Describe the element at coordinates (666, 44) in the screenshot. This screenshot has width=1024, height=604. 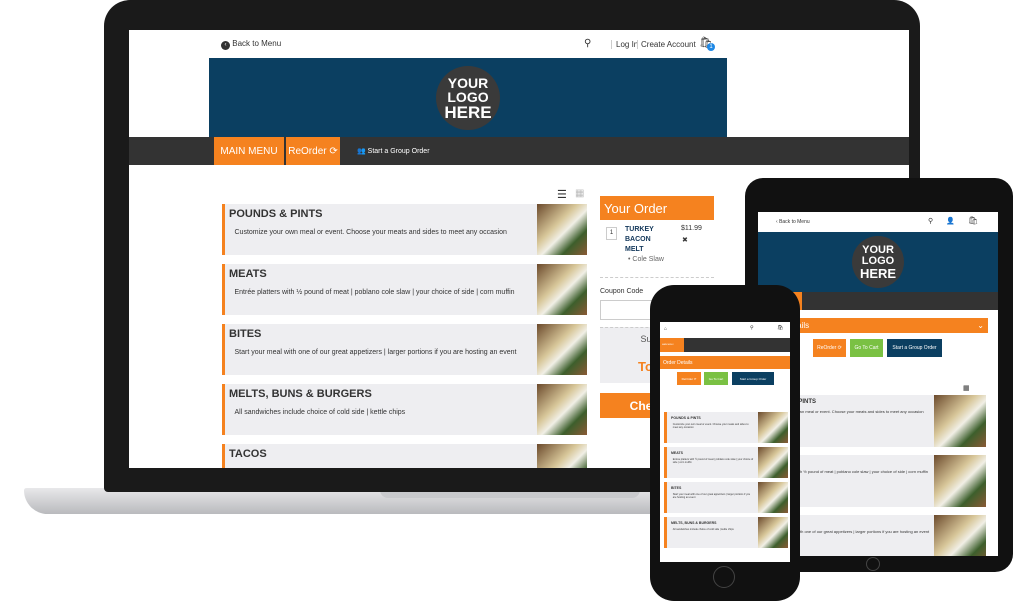
I see `create-account-link: Create Account` at that location.